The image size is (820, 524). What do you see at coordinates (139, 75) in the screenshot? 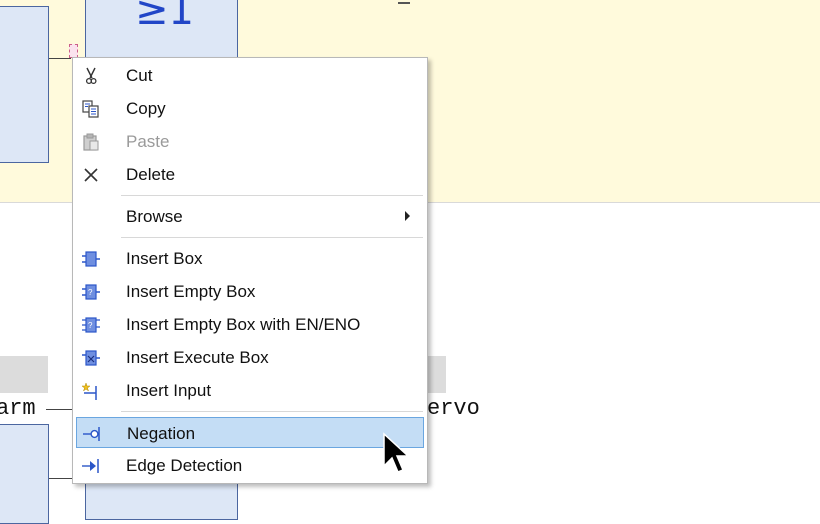
I see `menu-item-label: Cut` at bounding box center [139, 75].